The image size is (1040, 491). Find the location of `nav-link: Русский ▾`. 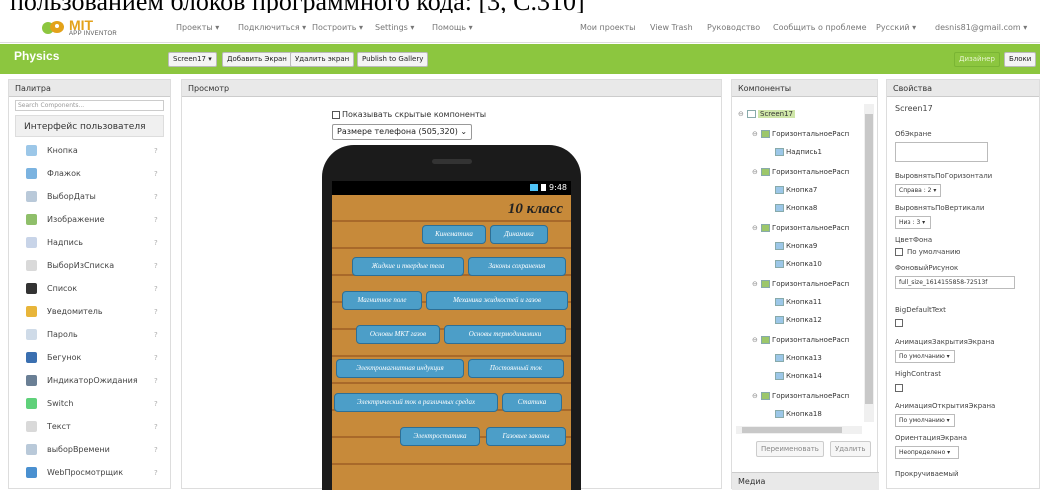

nav-link: Русский ▾ is located at coordinates (896, 27).